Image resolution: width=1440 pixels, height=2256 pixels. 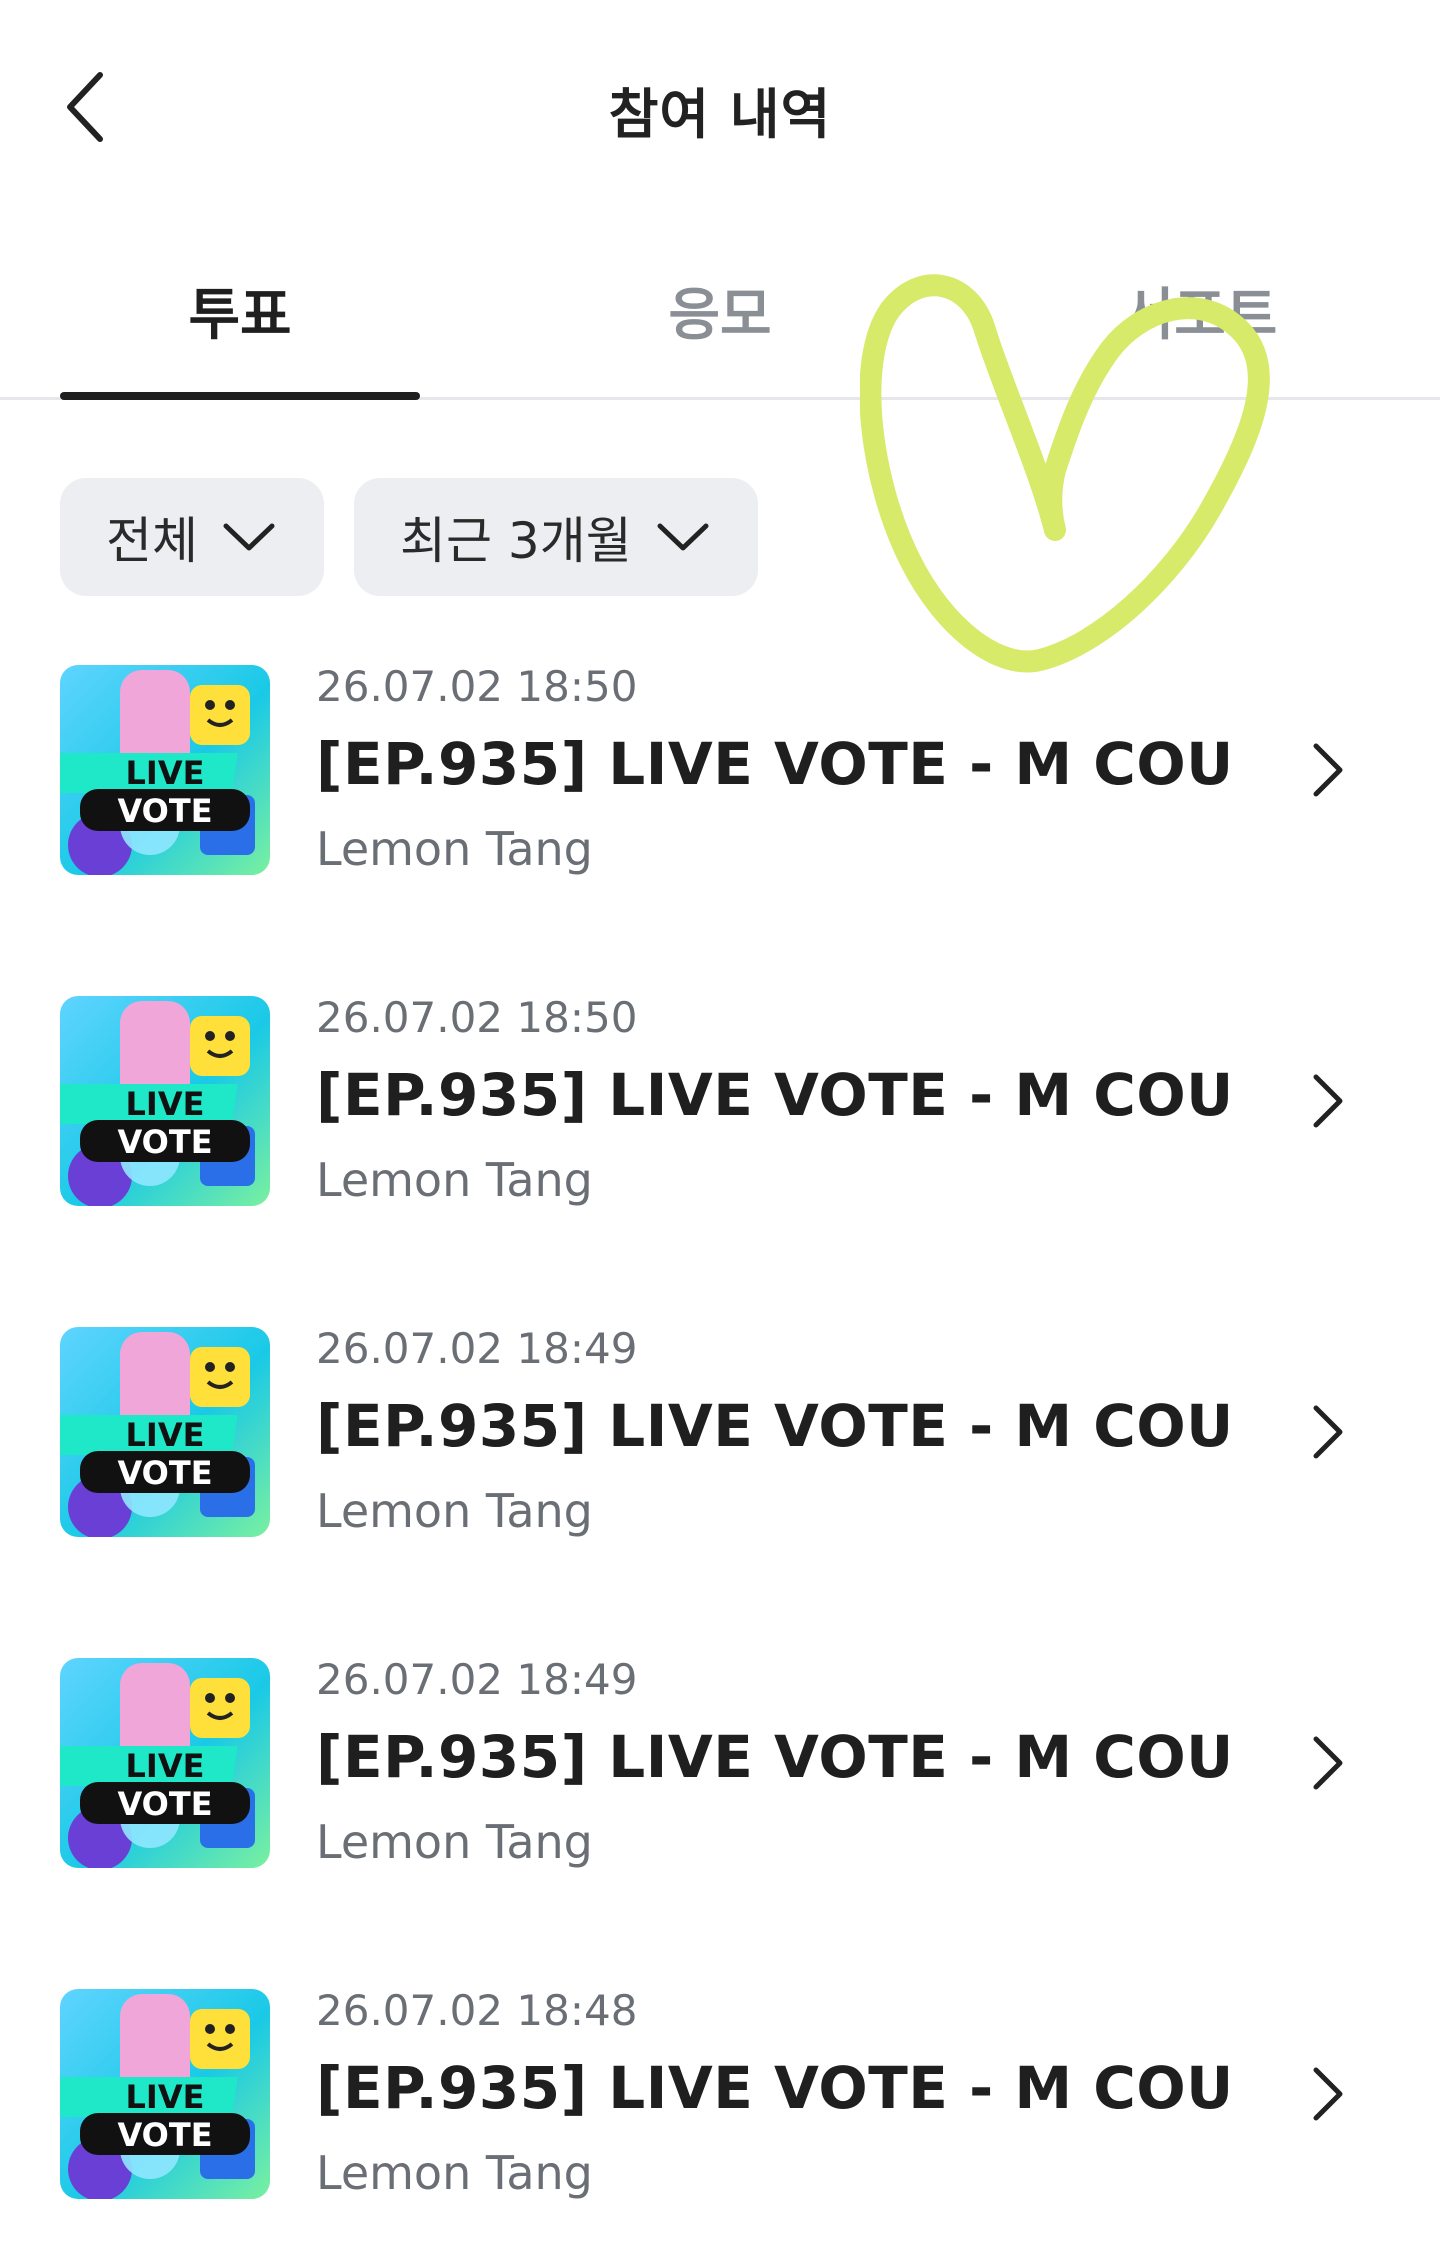 I want to click on header: 참여 내역, so click(x=720, y=105).